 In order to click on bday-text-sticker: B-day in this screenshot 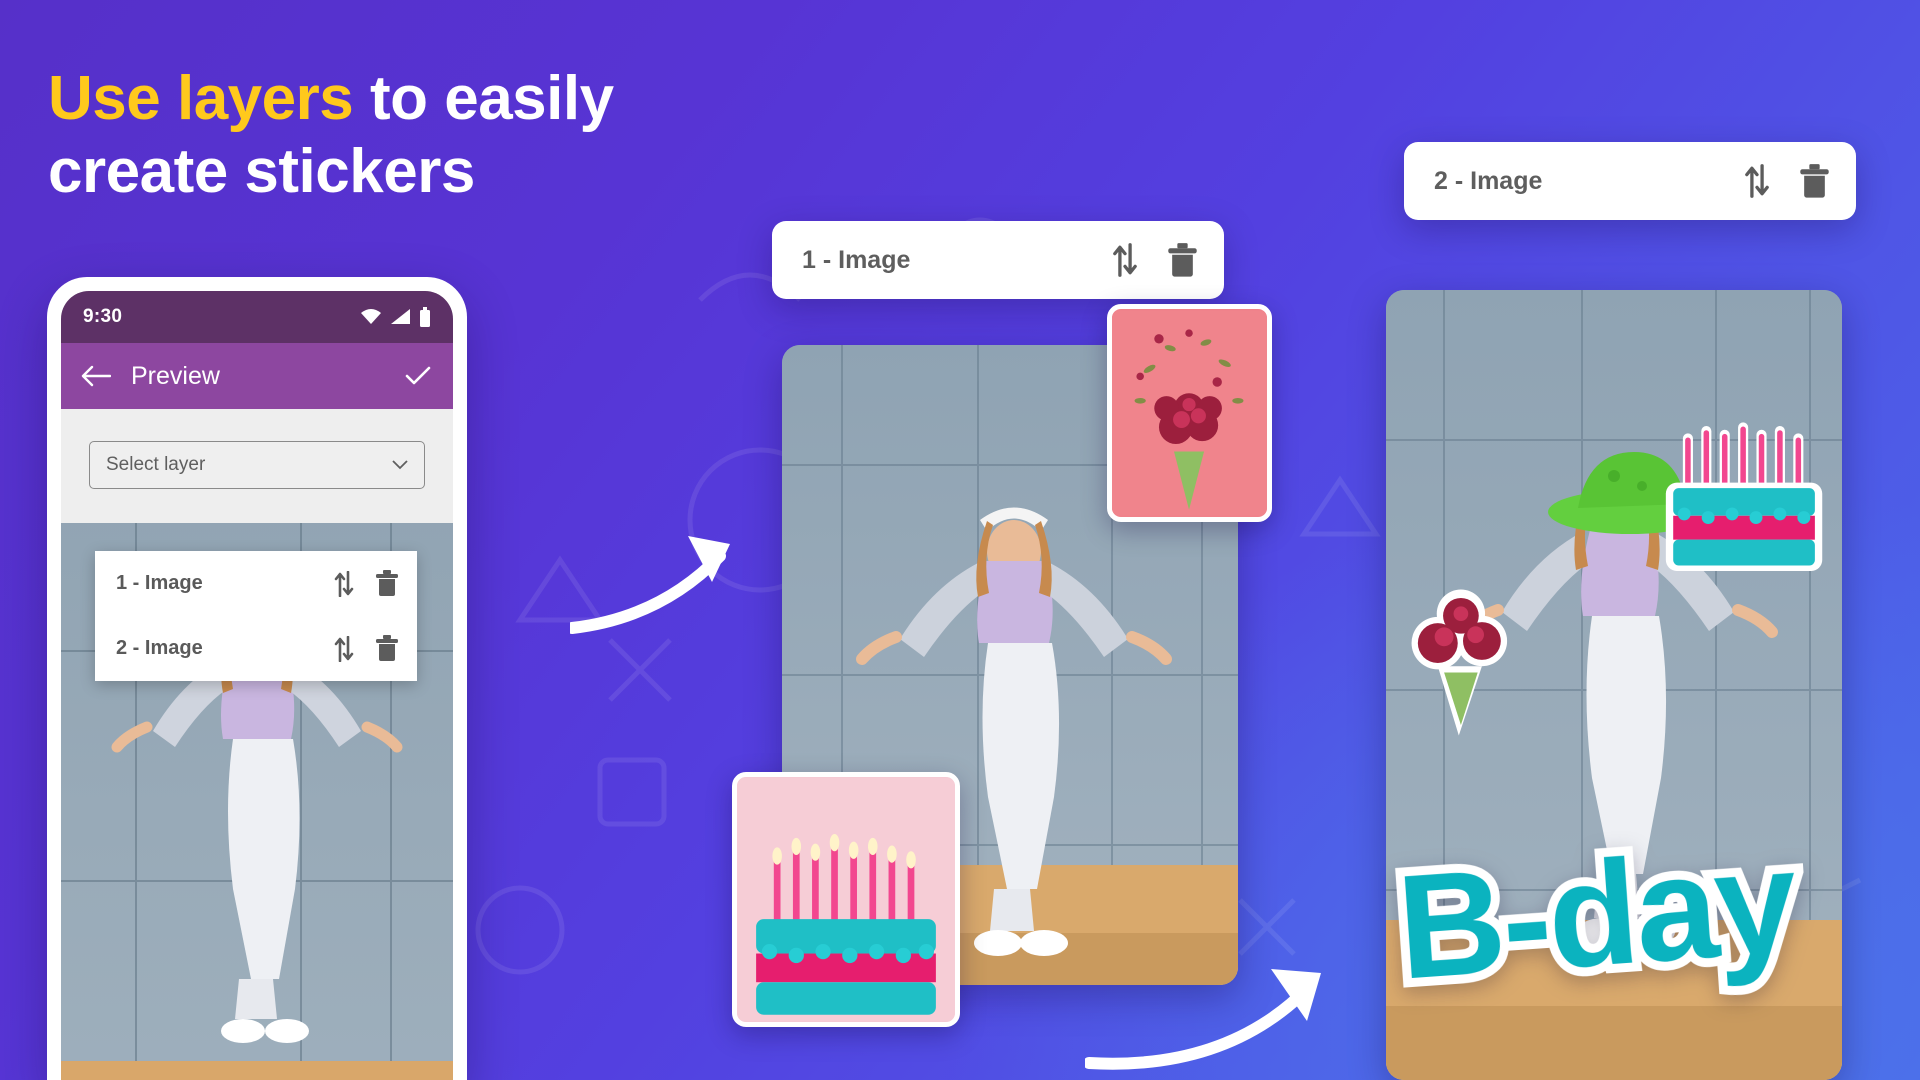, I will do `click(1596, 914)`.